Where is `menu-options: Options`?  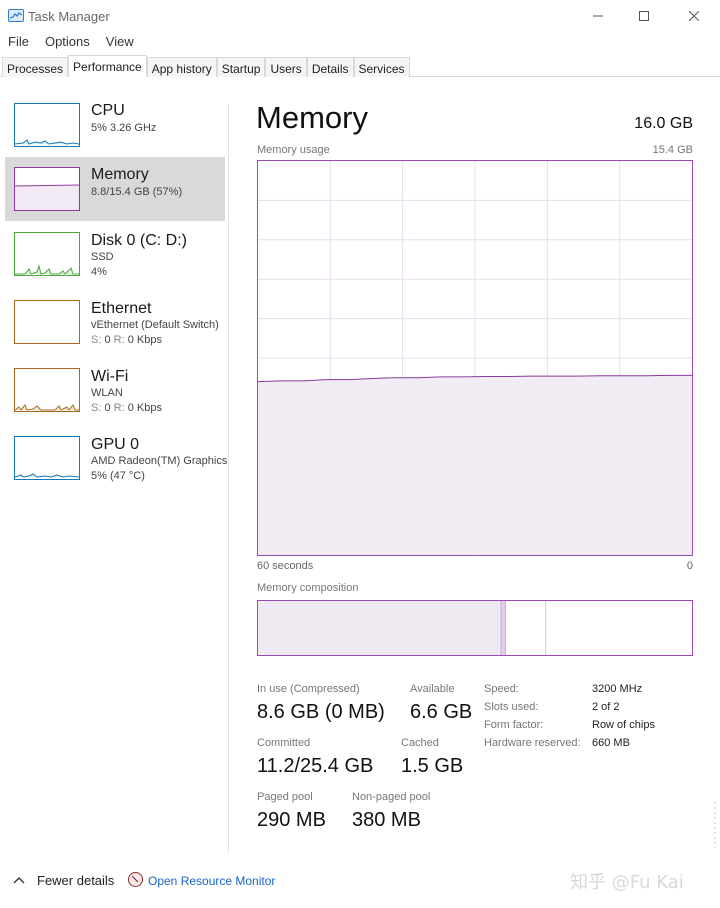
menu-options: Options is located at coordinates (67, 43).